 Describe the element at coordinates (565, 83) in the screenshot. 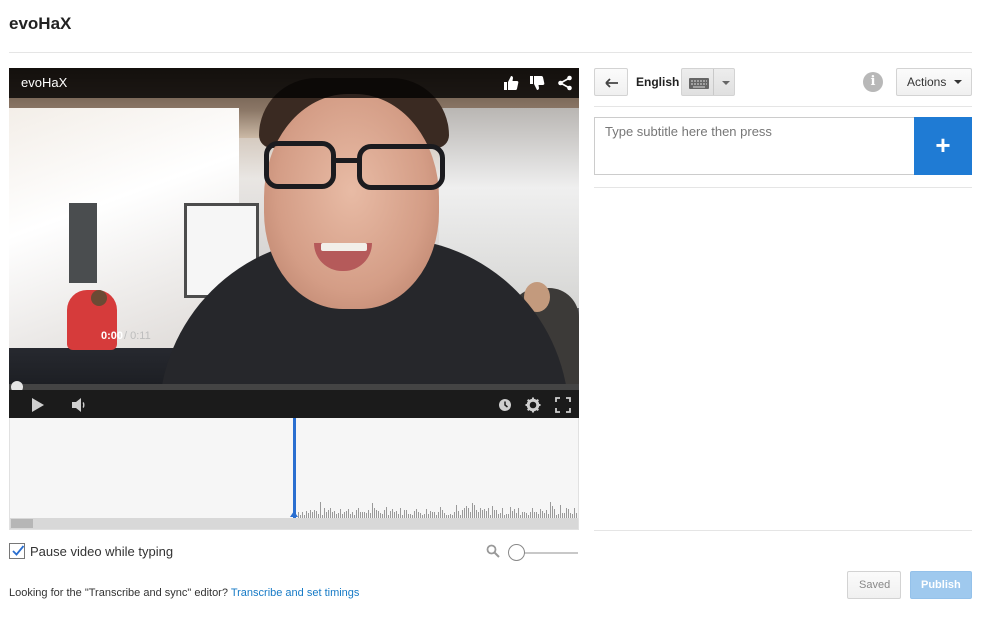

I see `share-icon` at that location.